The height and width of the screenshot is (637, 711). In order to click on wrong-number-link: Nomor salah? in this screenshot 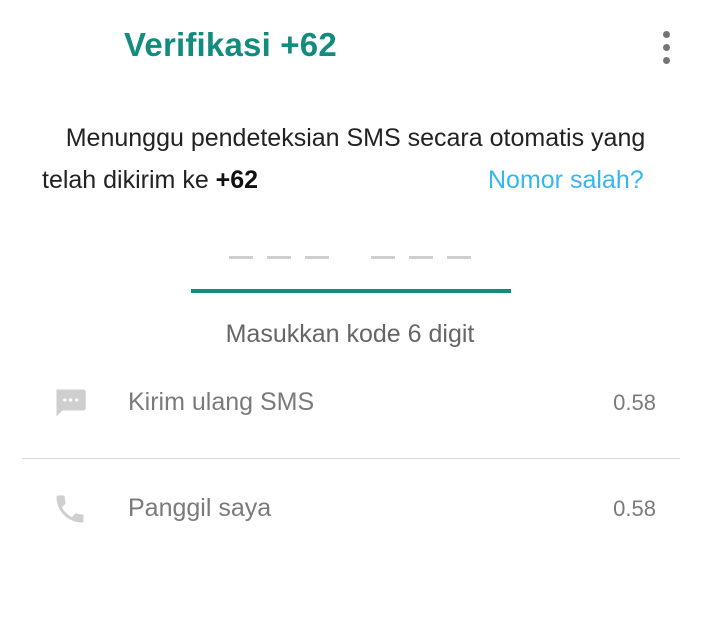, I will do `click(566, 180)`.